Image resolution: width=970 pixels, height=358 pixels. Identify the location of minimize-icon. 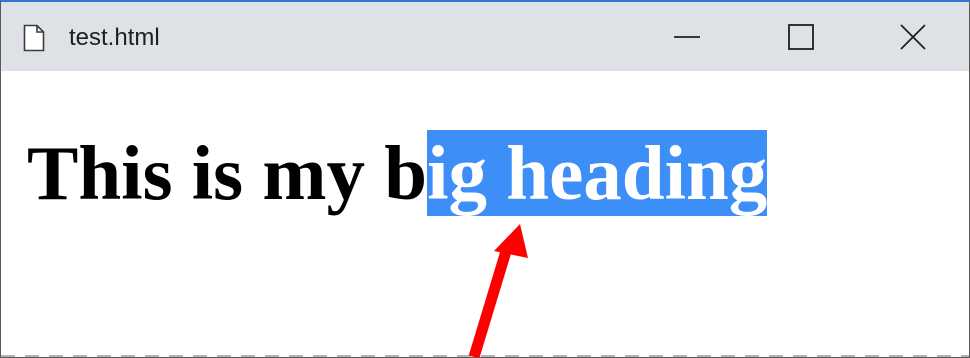
(687, 36).